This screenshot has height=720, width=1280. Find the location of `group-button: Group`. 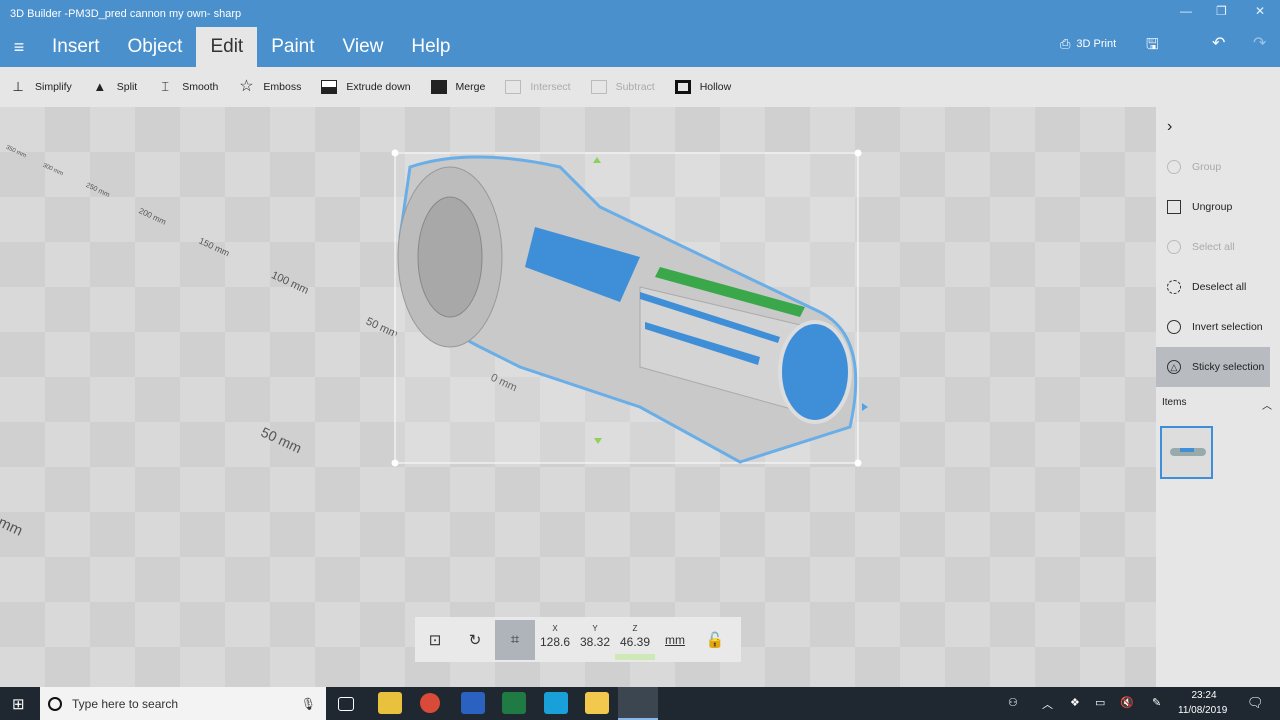

group-button: Group is located at coordinates (1218, 167).